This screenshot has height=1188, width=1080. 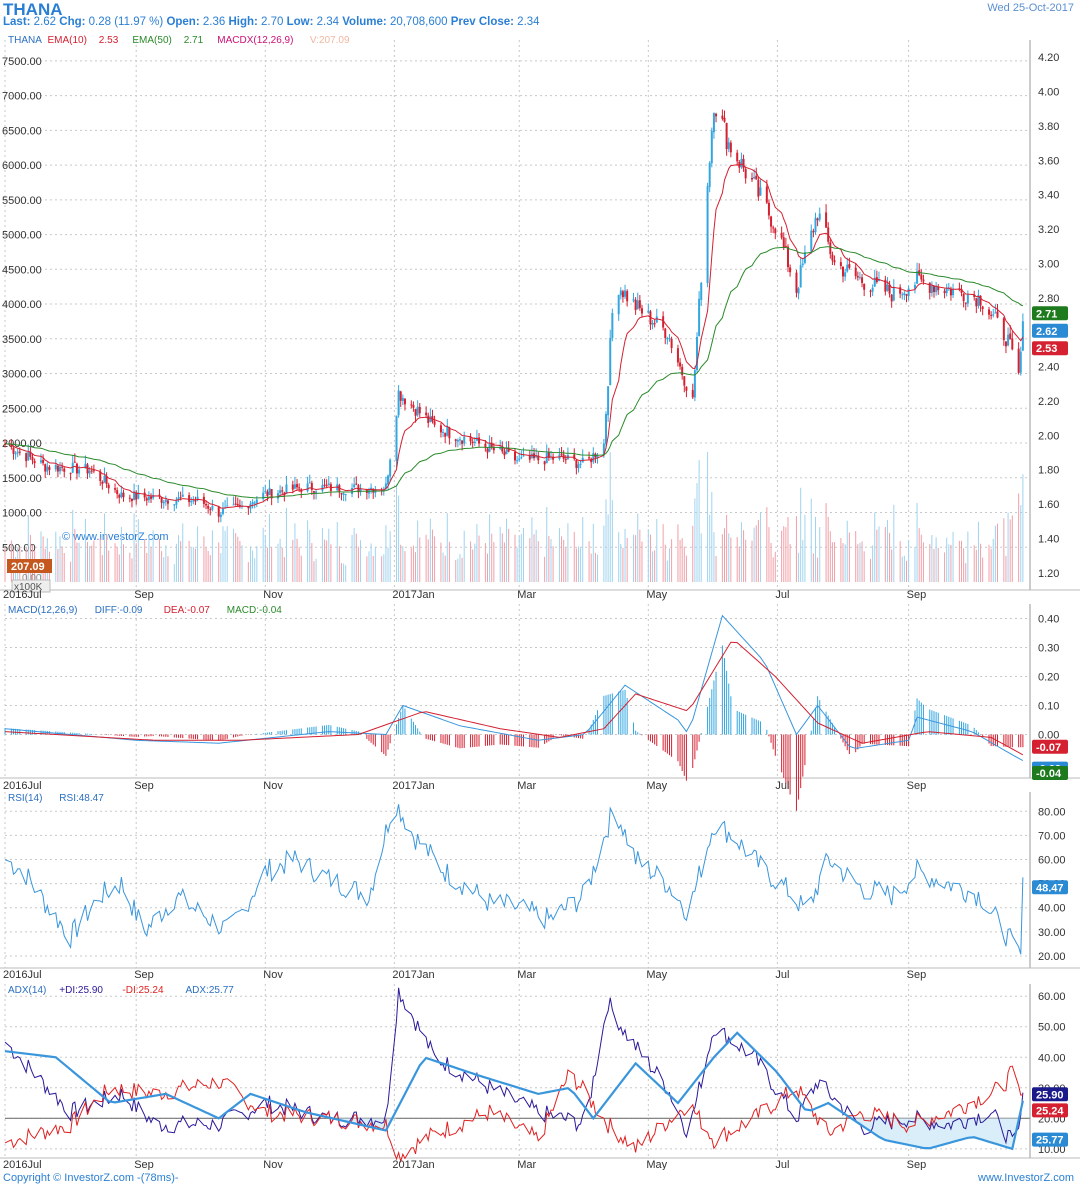 I want to click on legend-entry: V:207.09, so click(x=330, y=40).